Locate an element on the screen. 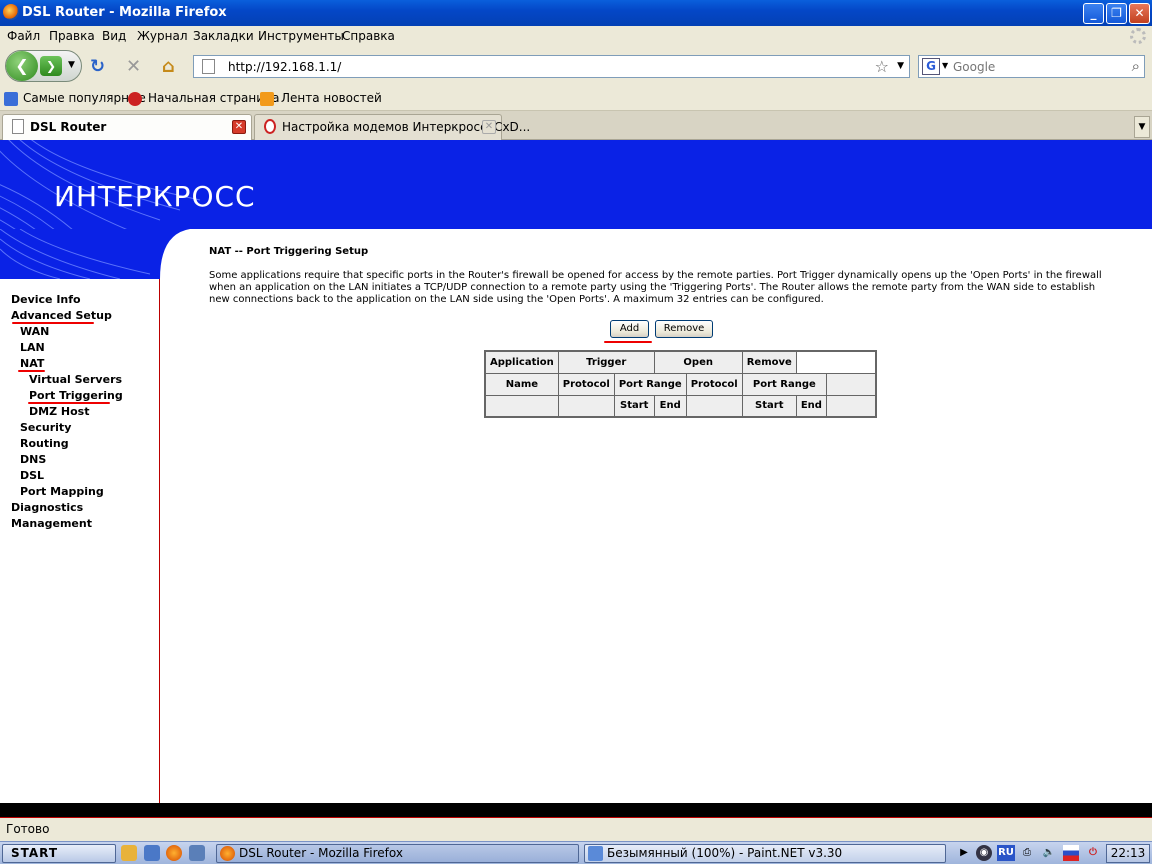 The width and height of the screenshot is (1152, 864). col-open-start: Start is located at coordinates (769, 406).